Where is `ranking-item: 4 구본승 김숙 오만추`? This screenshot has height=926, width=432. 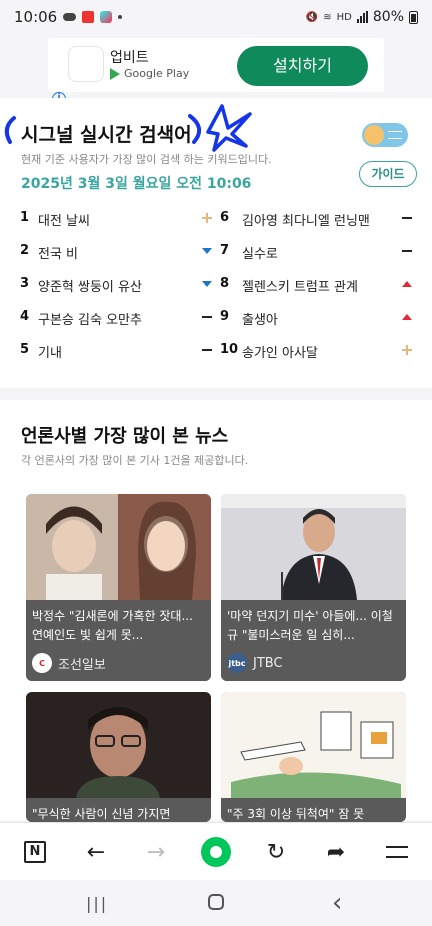
ranking-item: 4 구본승 김숙 오만추 is located at coordinates (118, 325).